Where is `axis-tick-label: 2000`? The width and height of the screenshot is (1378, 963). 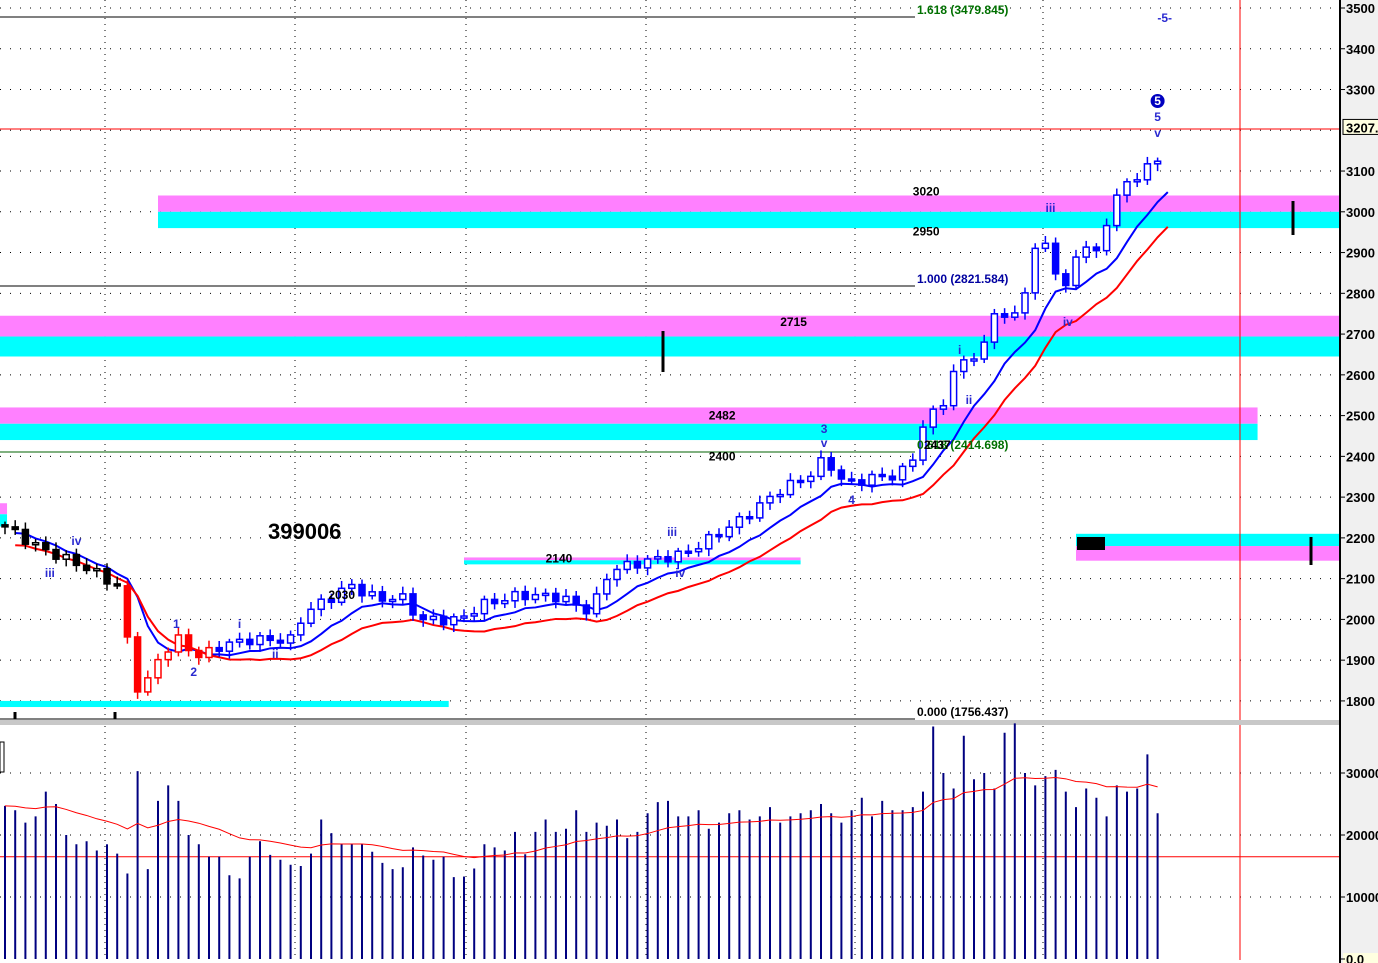 axis-tick-label: 2000 is located at coordinates (1360, 619).